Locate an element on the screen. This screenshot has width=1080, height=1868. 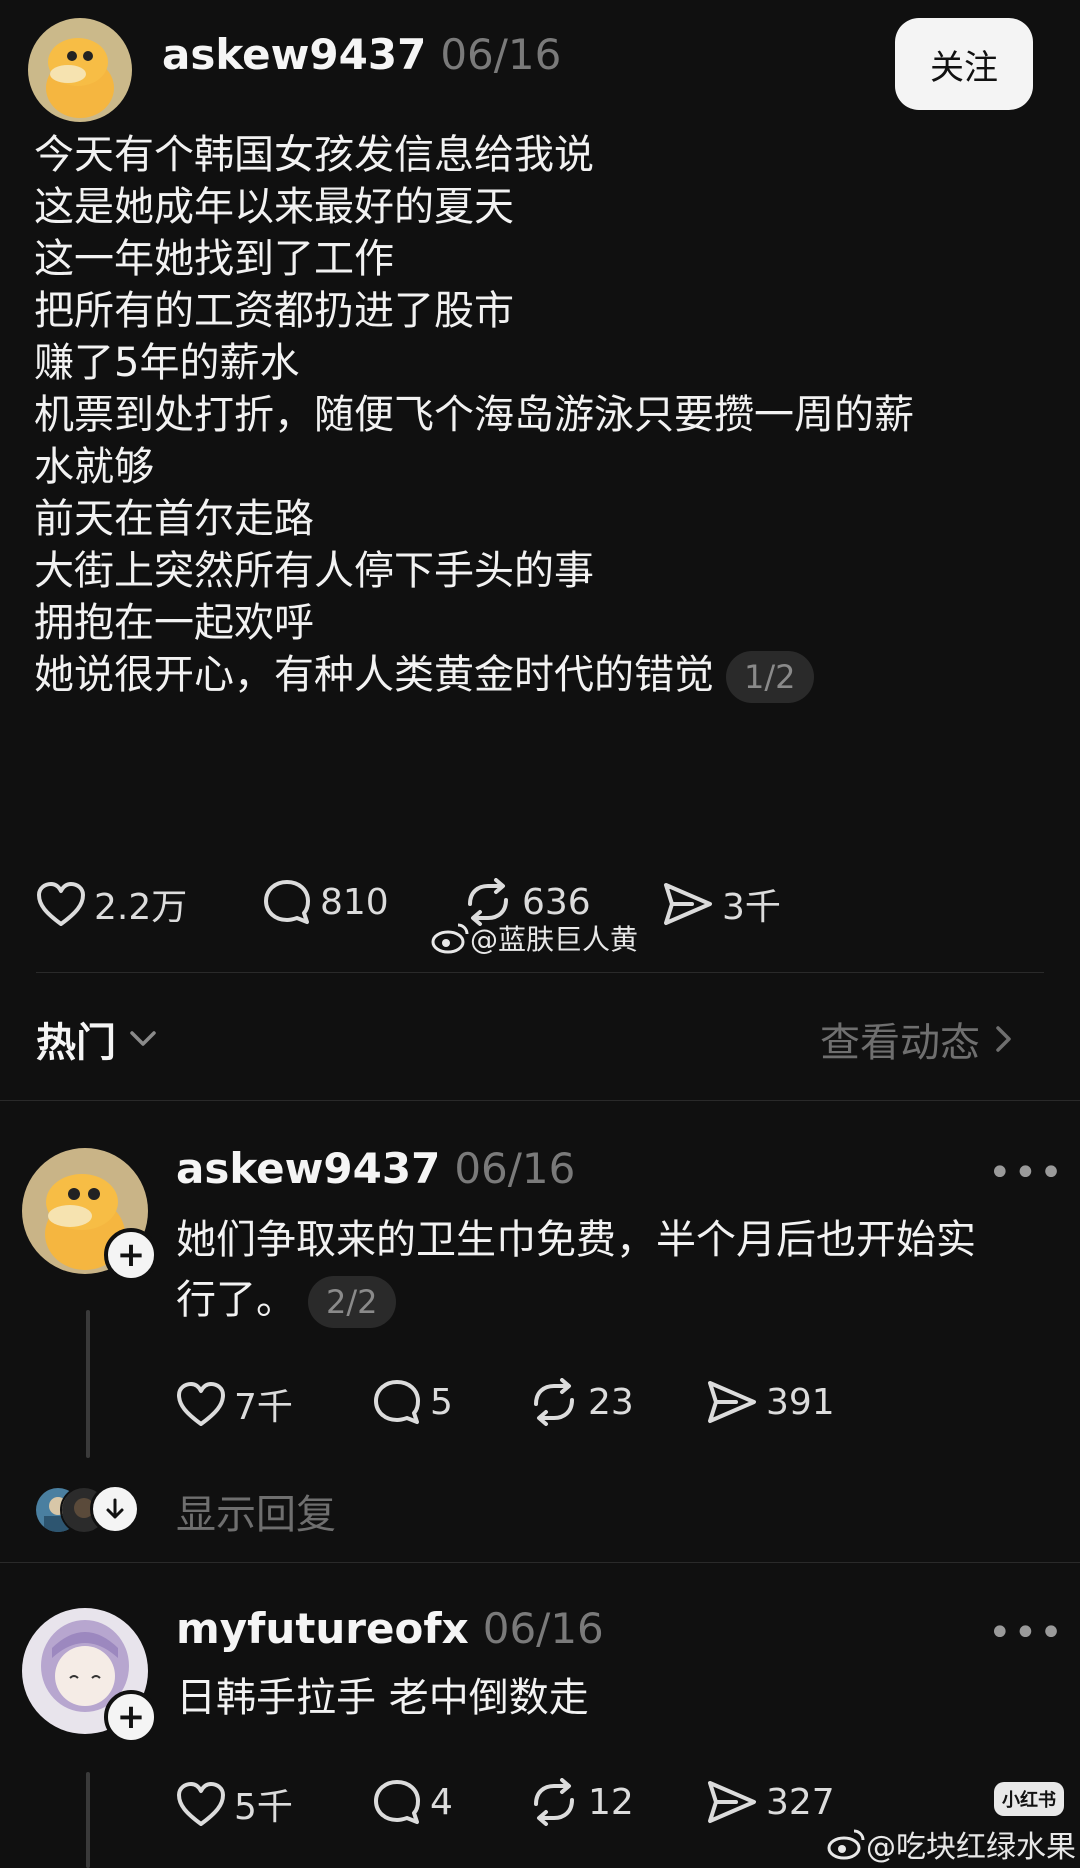
post-text-line-last: 她说很开心，有种人类黄金时代的错觉 1/2 is located at coordinates (424, 675).